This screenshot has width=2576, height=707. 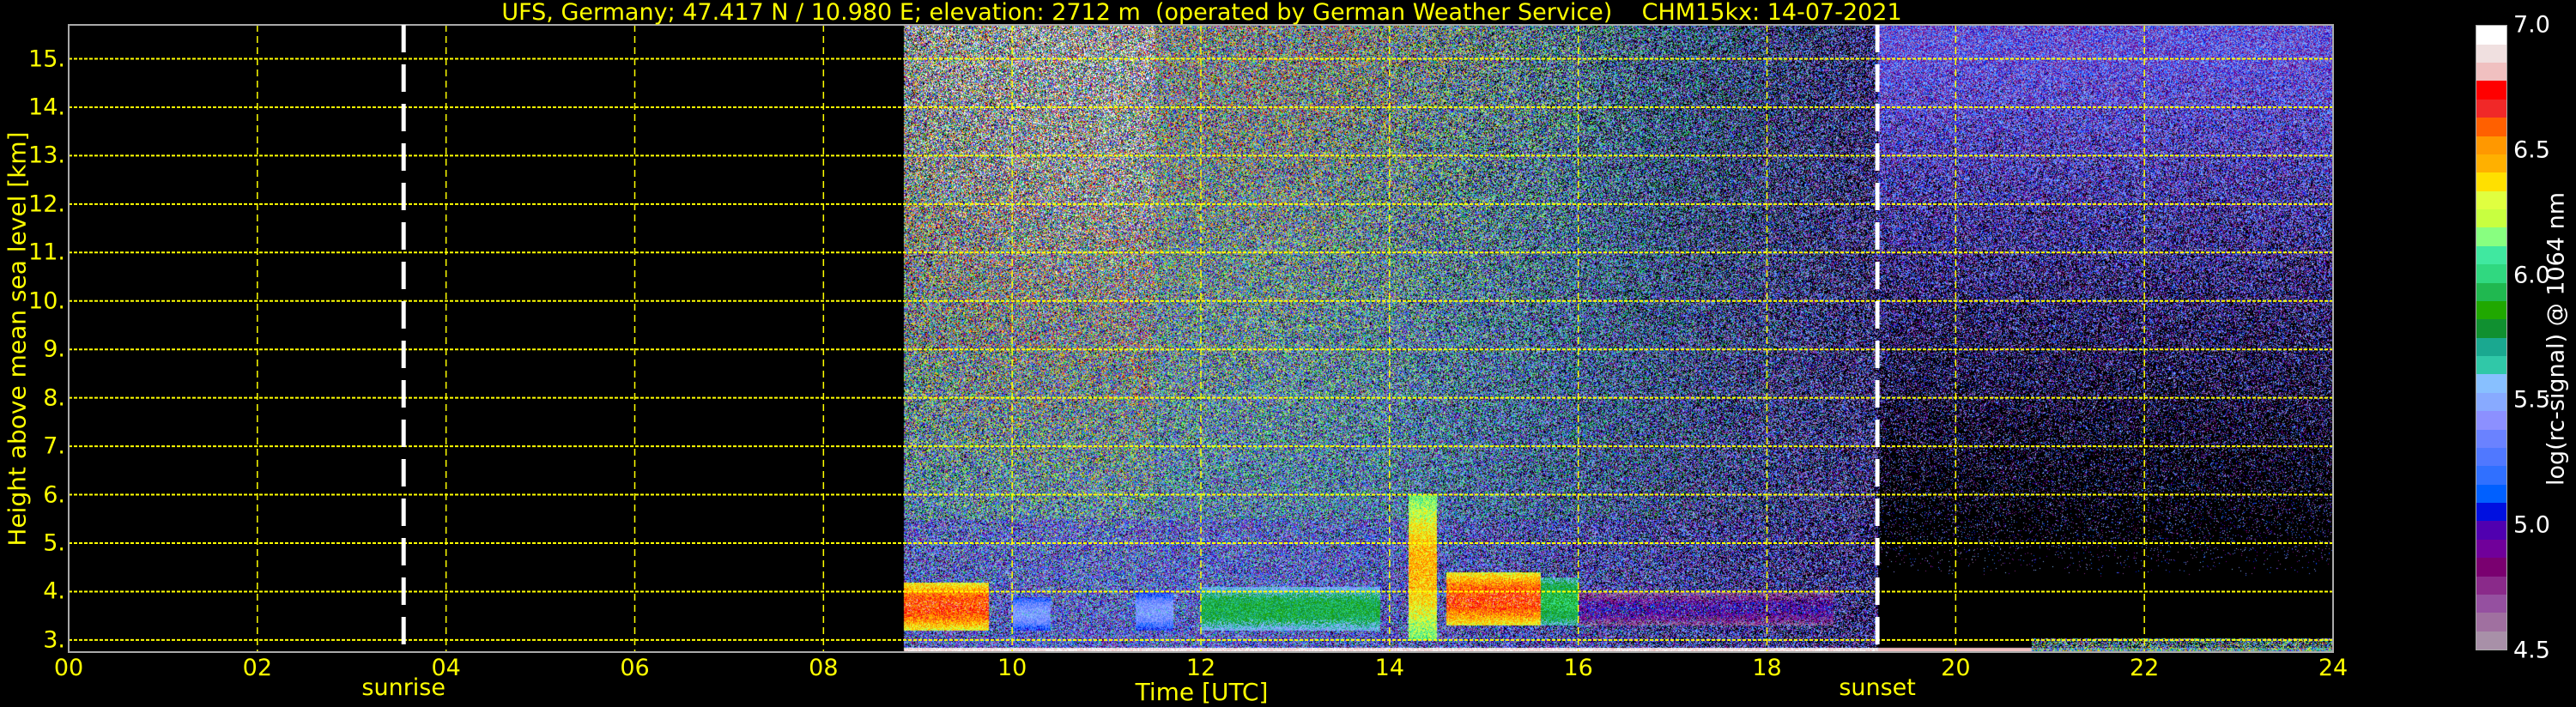 I want to click on x-tick-label: 14, so click(x=1389, y=668).